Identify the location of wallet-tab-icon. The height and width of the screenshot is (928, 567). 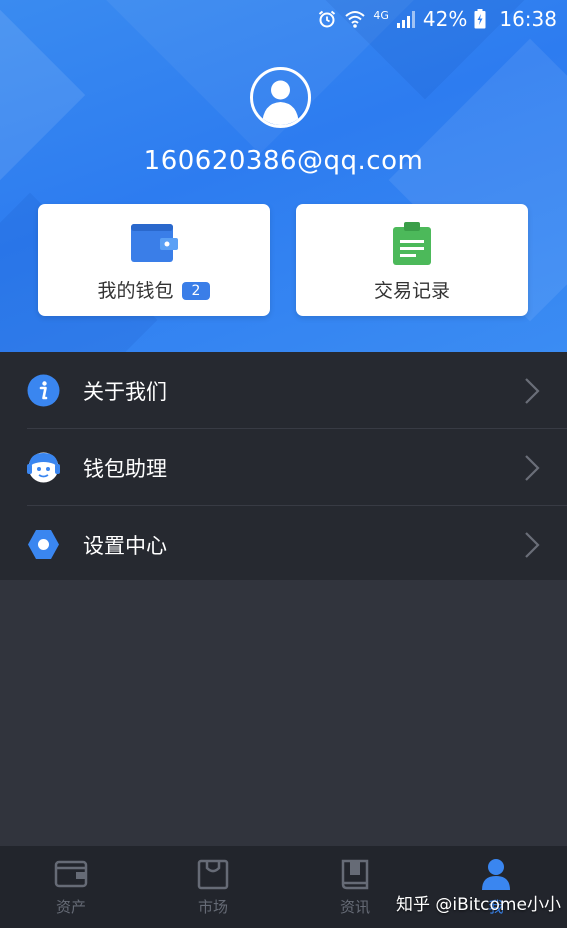
(71, 875).